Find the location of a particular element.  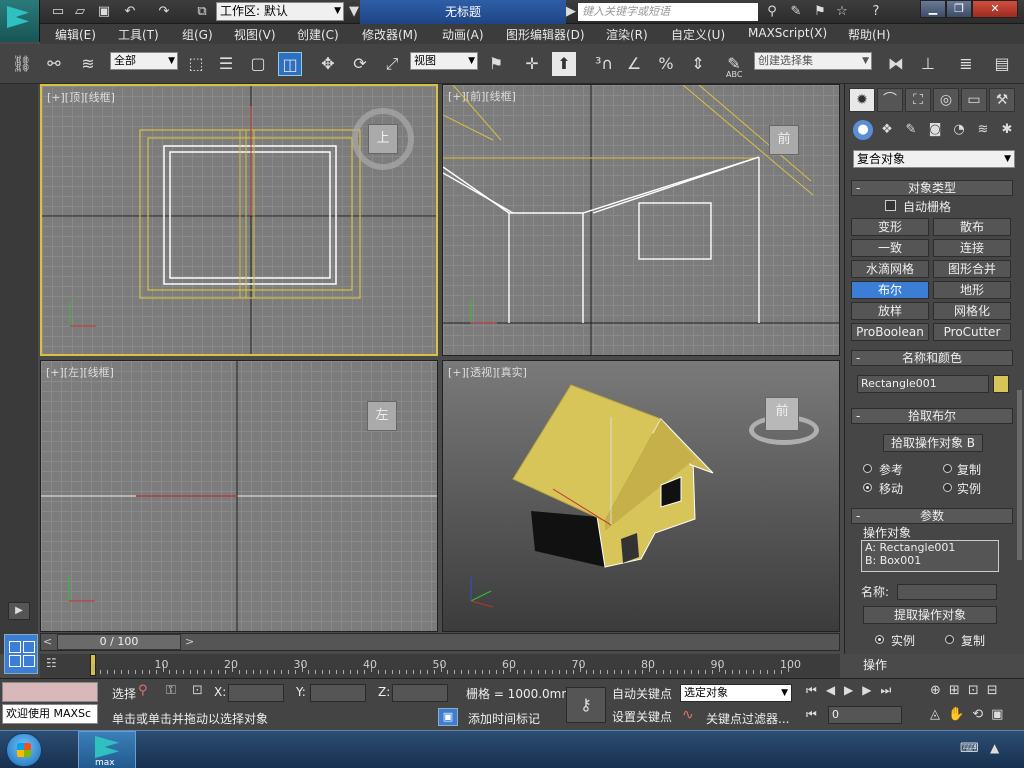

pan-hand-icon: ✋ is located at coordinates (960, 714).